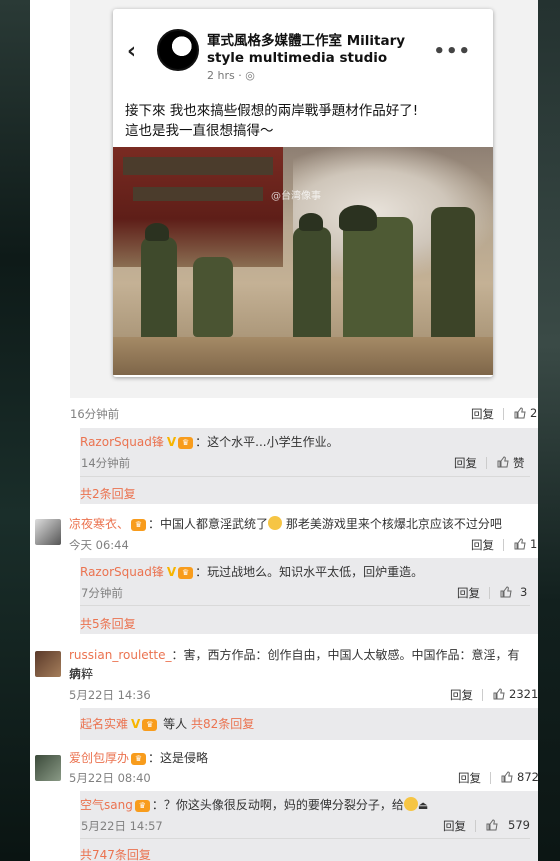  Describe the element at coordinates (393, 524) in the screenshot. I see `comment-body-cont: 那老美游戏里来个核爆北京应该不过分吧` at that location.